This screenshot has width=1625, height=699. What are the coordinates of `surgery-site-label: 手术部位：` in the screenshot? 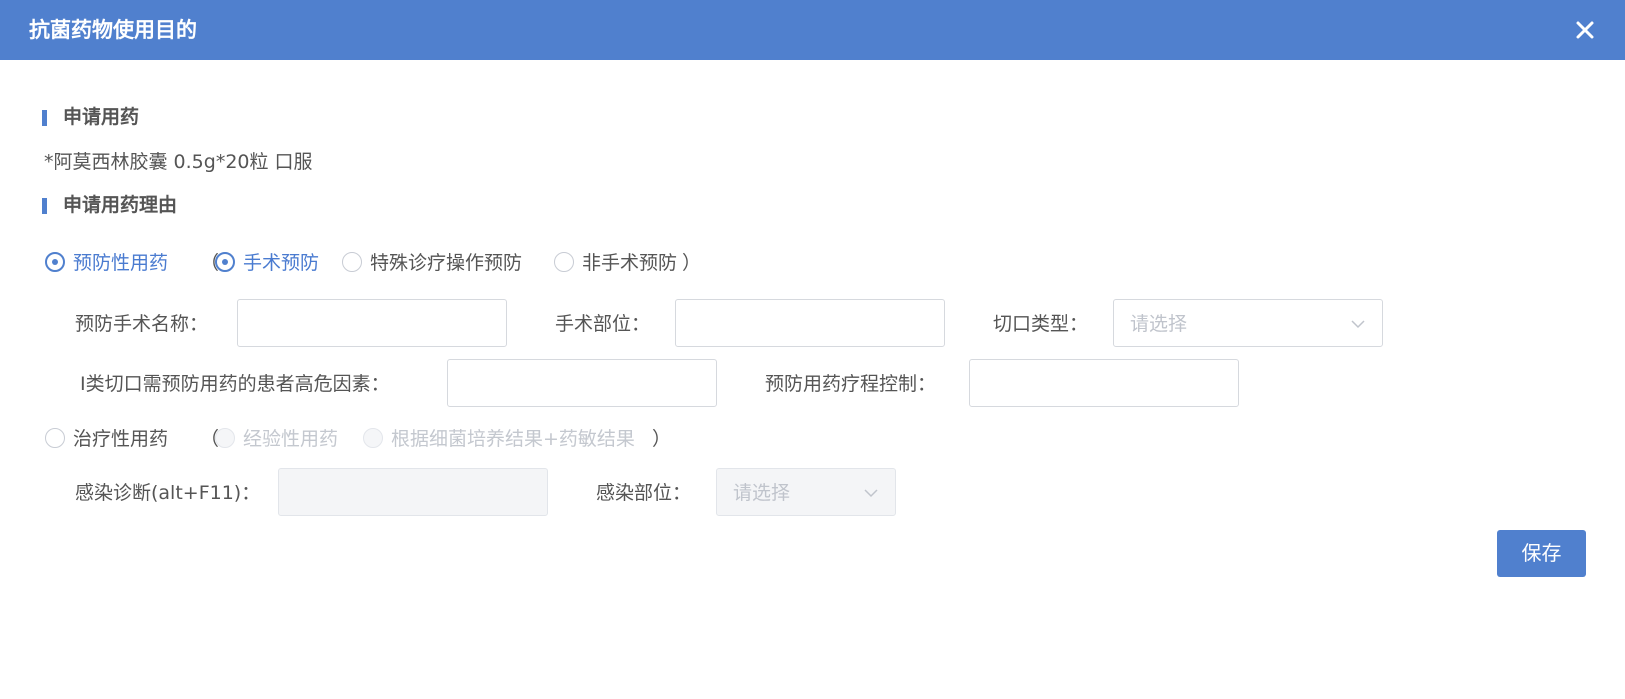 It's located at (603, 324).